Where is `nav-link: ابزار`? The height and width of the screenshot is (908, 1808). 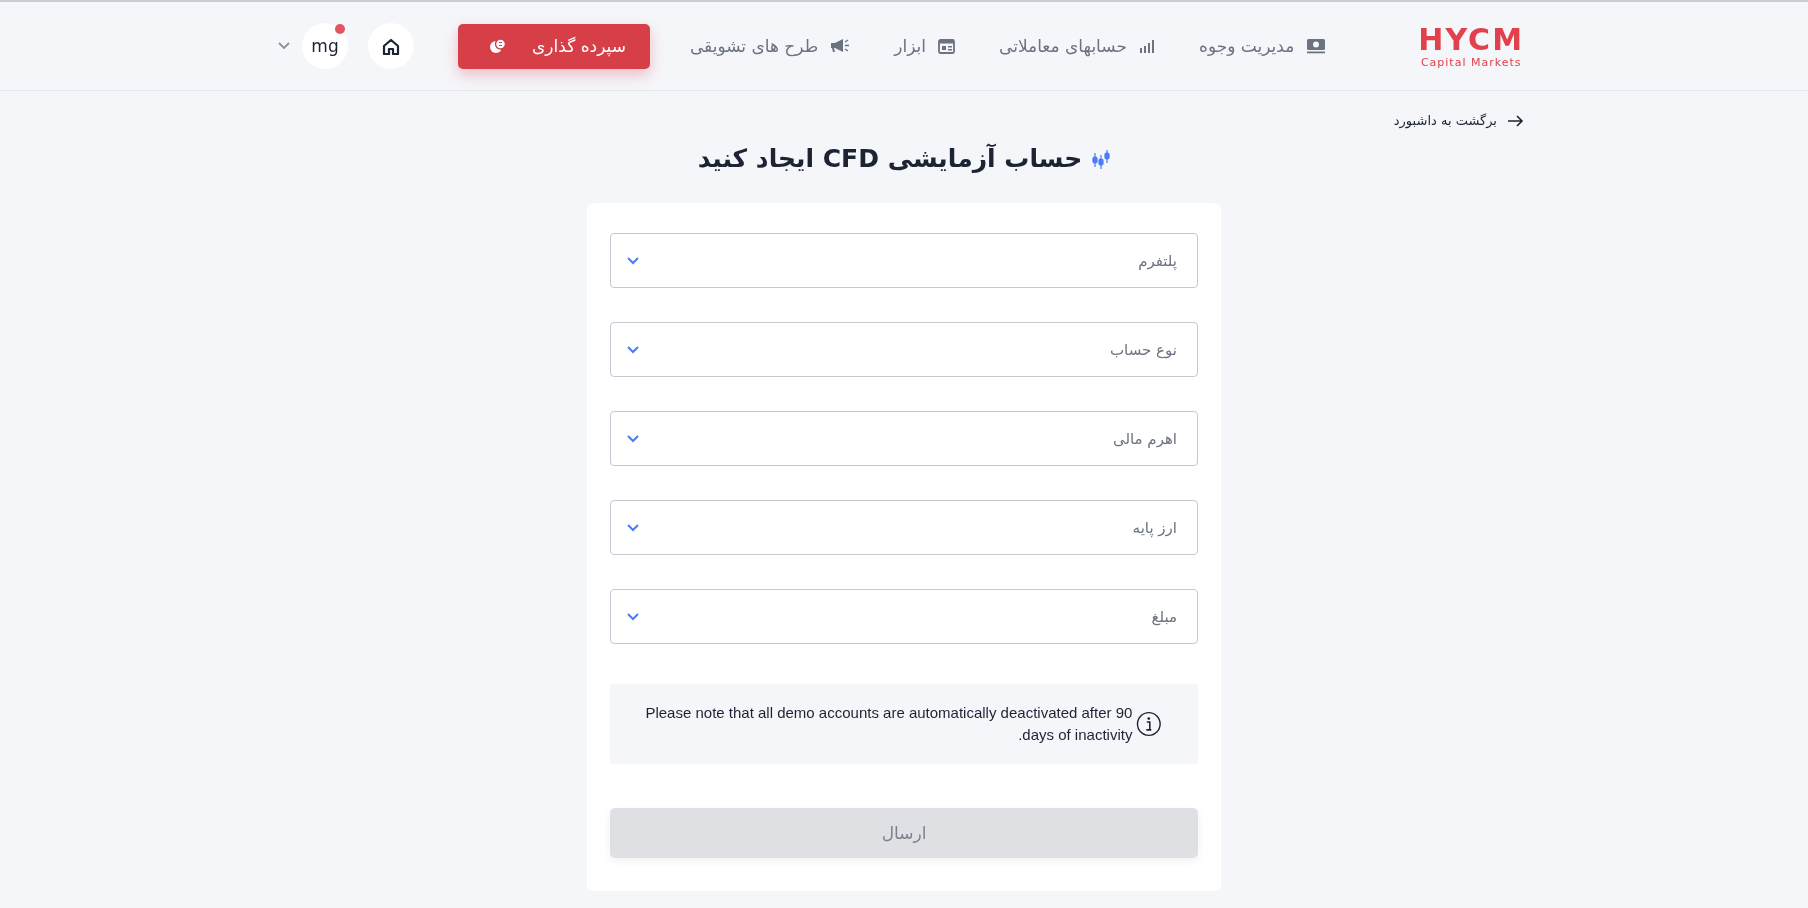
nav-link: ابزار is located at coordinates (924, 46).